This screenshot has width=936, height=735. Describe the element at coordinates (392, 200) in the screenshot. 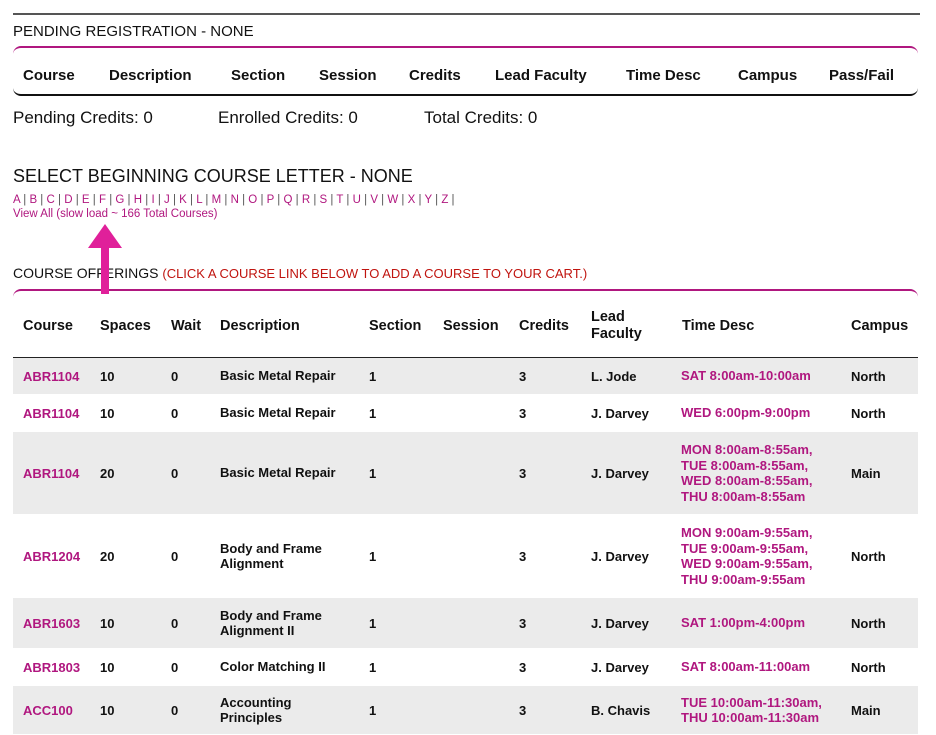

I see `letter-link-w: W` at that location.